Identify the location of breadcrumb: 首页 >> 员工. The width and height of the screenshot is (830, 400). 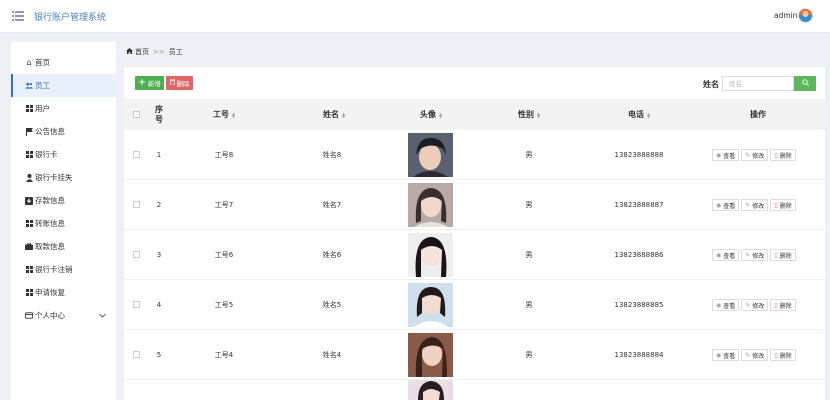
(154, 52).